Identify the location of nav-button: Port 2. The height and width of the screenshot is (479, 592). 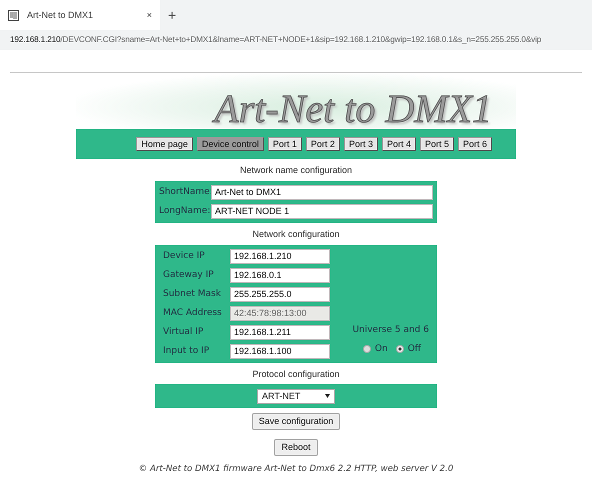
(323, 144).